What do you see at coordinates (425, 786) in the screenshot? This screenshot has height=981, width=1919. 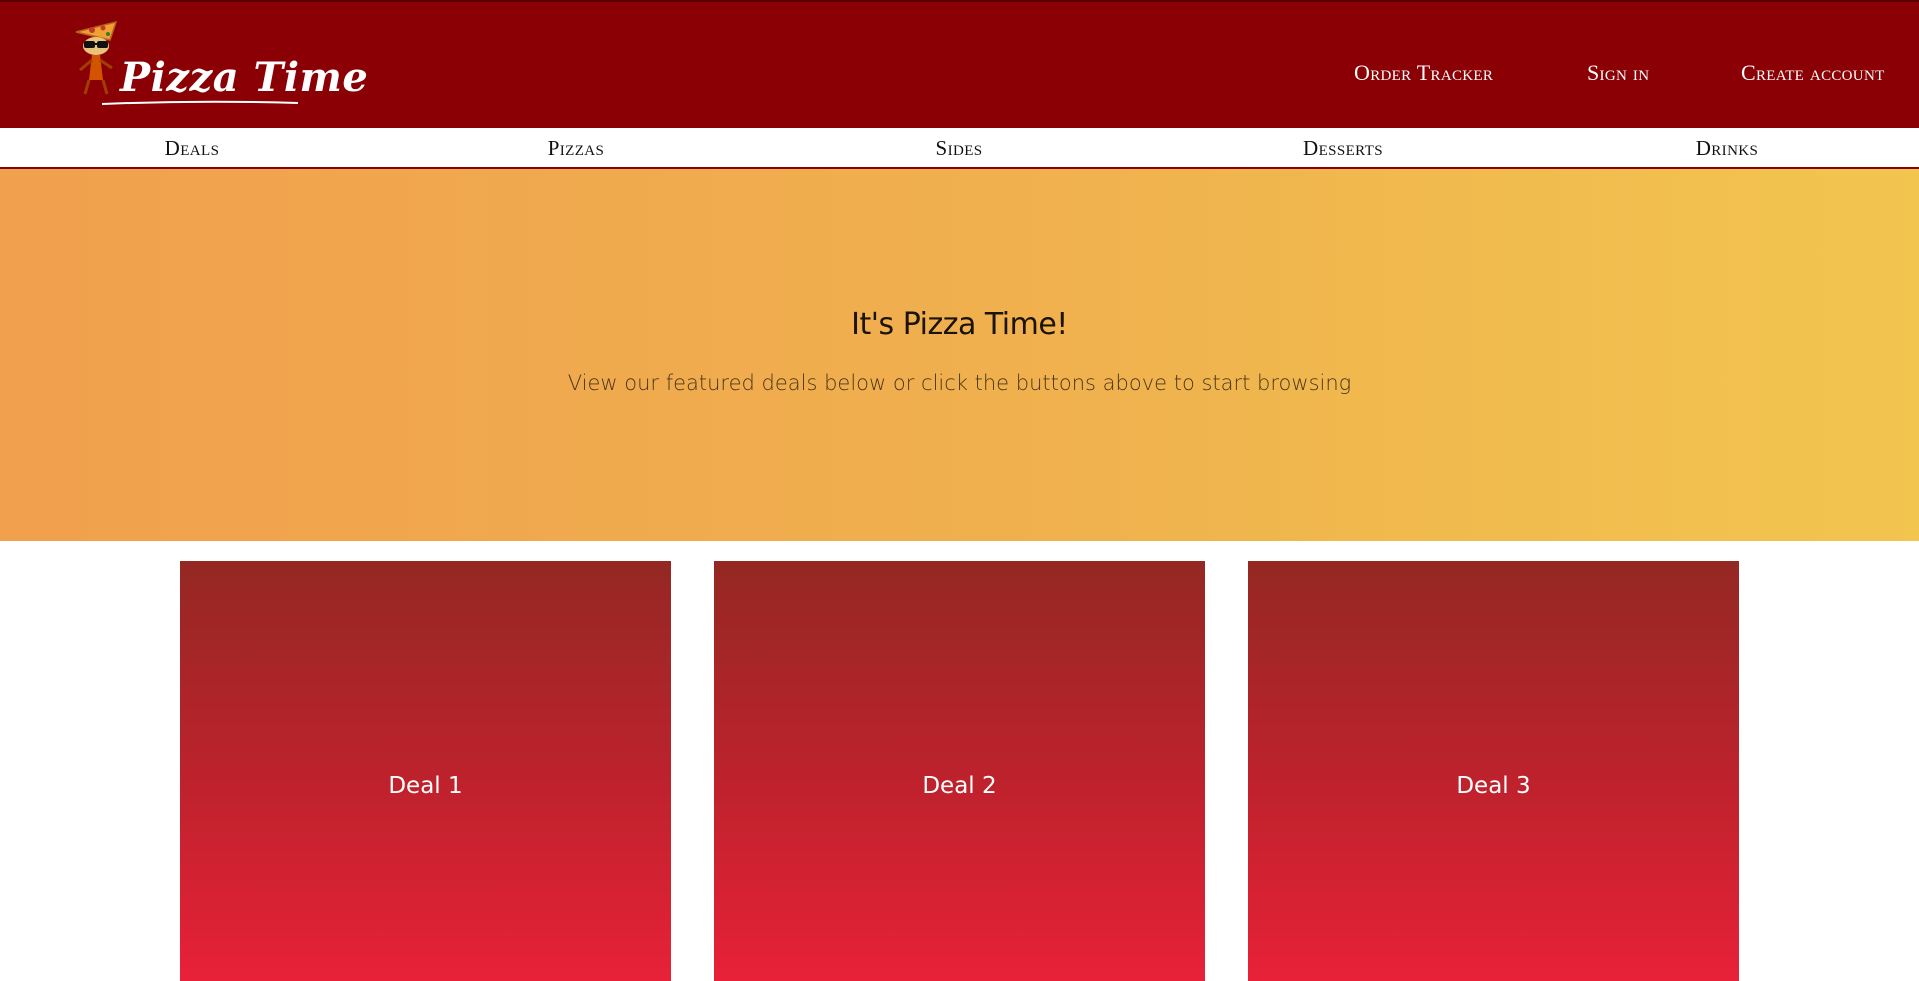 I see `deal-card-label: Deal 1` at bounding box center [425, 786].